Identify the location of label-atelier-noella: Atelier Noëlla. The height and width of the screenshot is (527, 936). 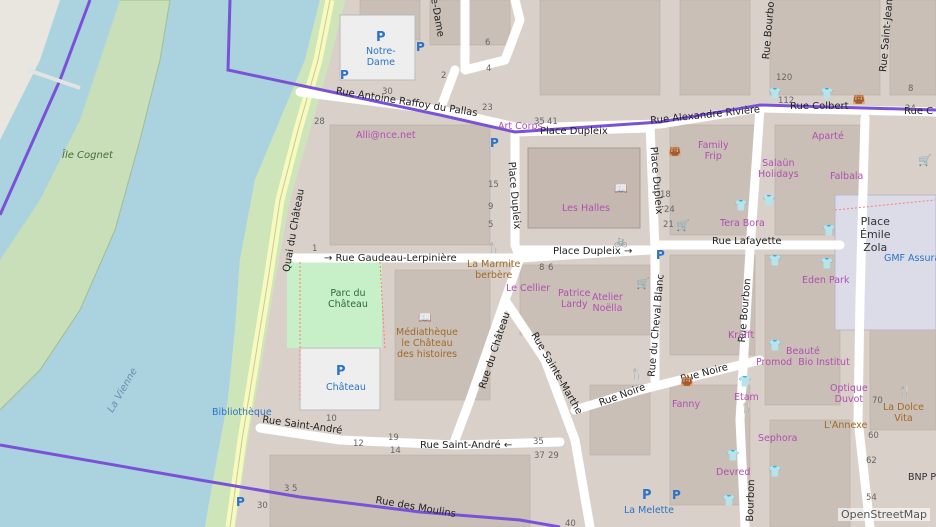
(607, 303).